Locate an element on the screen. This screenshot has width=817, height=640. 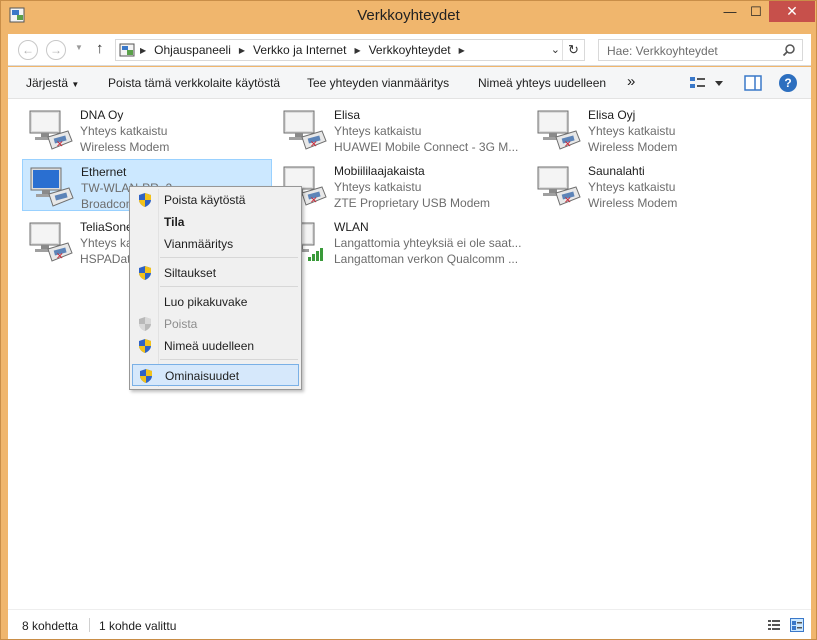
address-history-dropdown: ⌄ is located at coordinates (555, 49).